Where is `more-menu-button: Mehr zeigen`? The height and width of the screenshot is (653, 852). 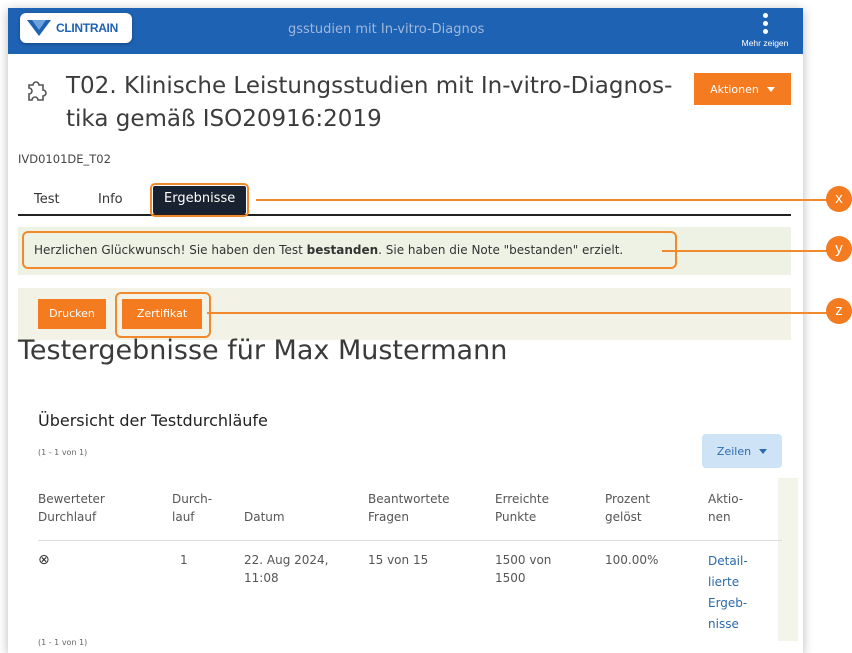 more-menu-button: Mehr zeigen is located at coordinates (765, 30).